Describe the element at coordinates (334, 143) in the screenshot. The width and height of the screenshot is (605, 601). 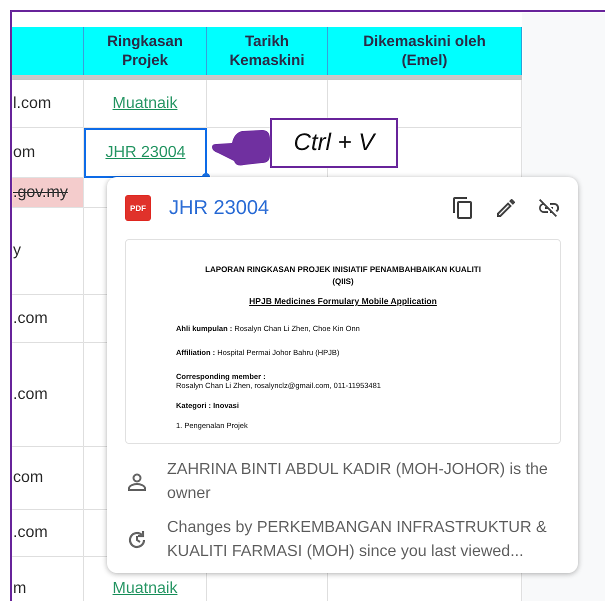
I see `shortcut-callout: Ctrl + V` at that location.